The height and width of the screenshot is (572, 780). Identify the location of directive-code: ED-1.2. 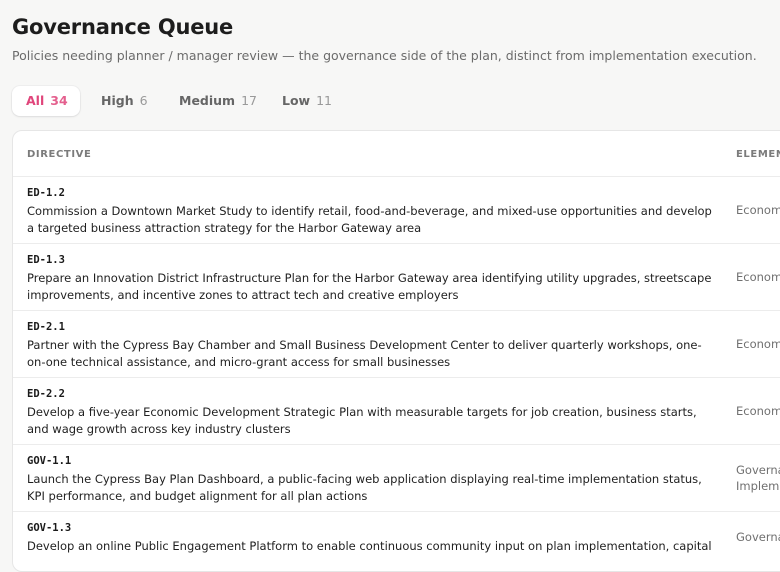
(46, 193).